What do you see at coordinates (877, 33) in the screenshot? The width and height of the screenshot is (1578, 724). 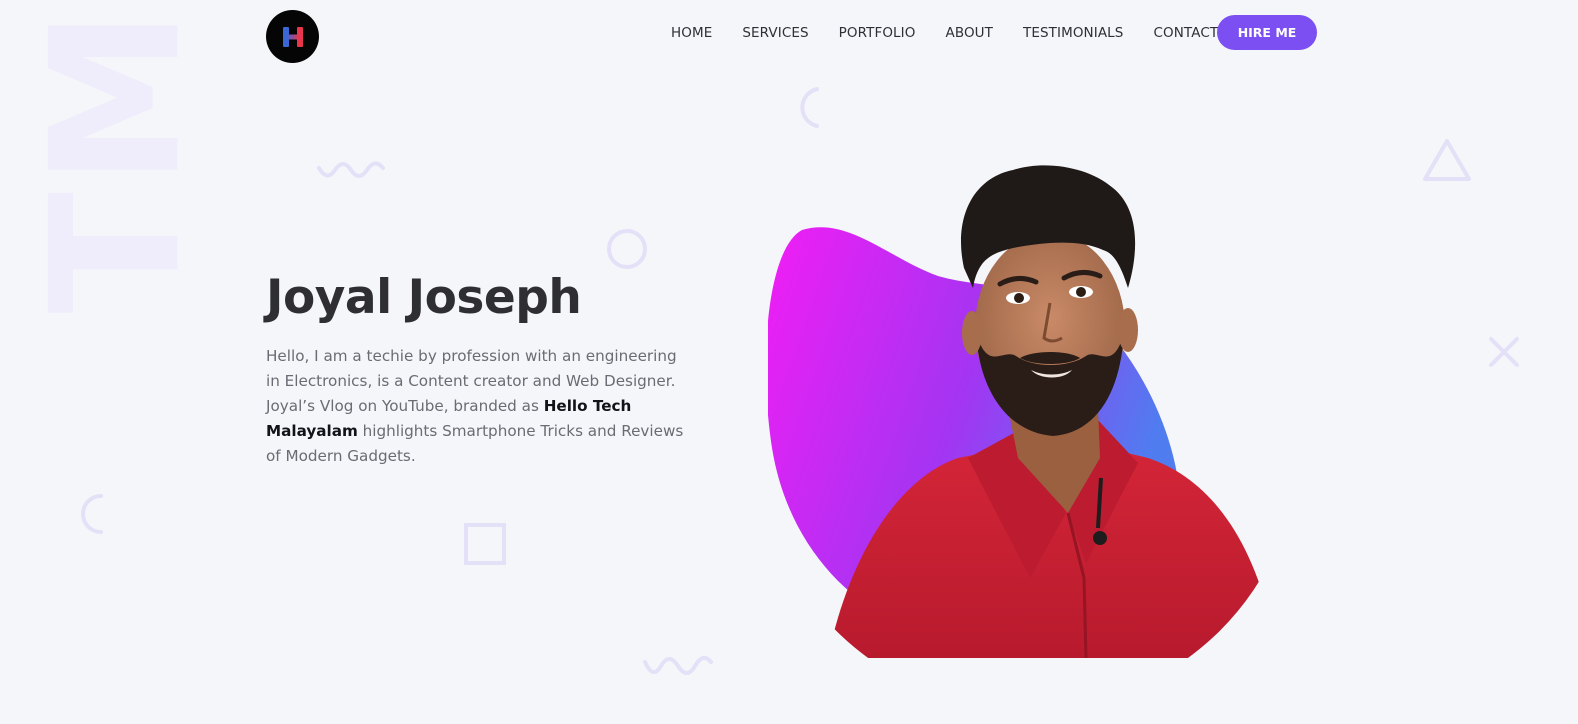 I see `nav-portfolio: PORTFOLIO` at bounding box center [877, 33].